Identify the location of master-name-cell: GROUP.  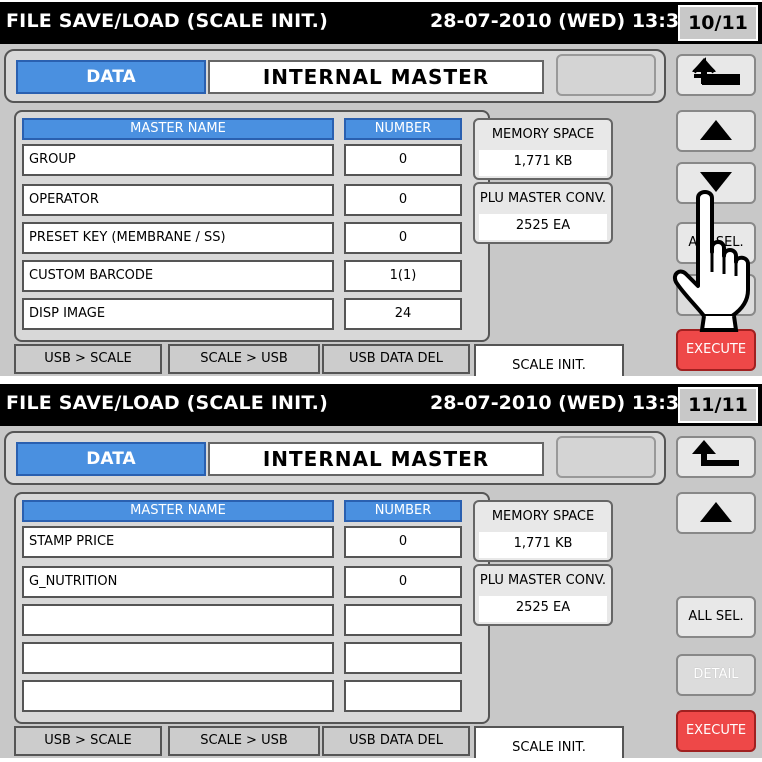
(178, 160).